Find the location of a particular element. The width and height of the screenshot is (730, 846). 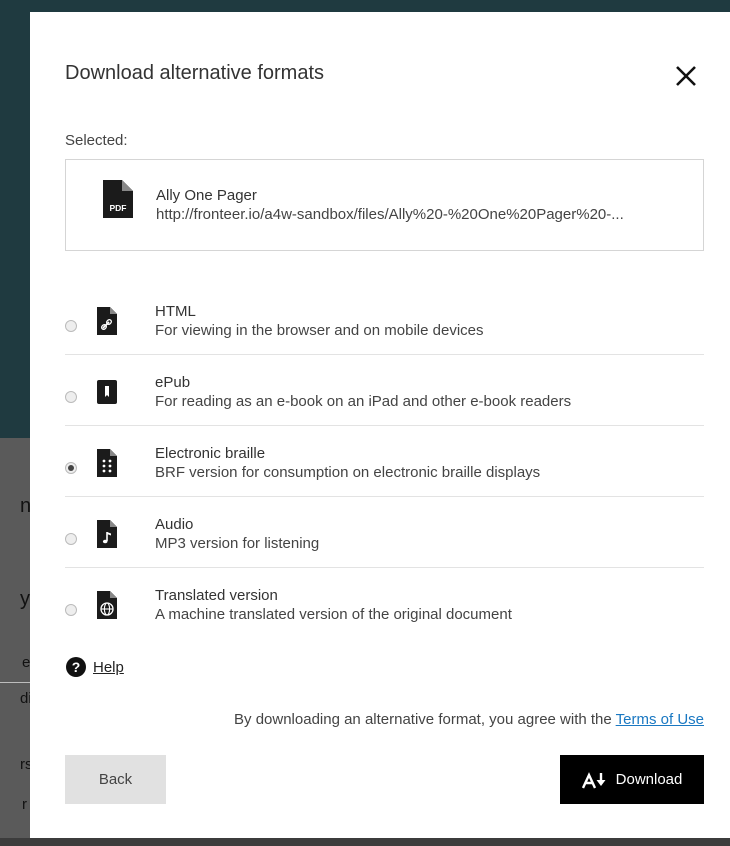

radio-electronic-braille is located at coordinates (71, 468).